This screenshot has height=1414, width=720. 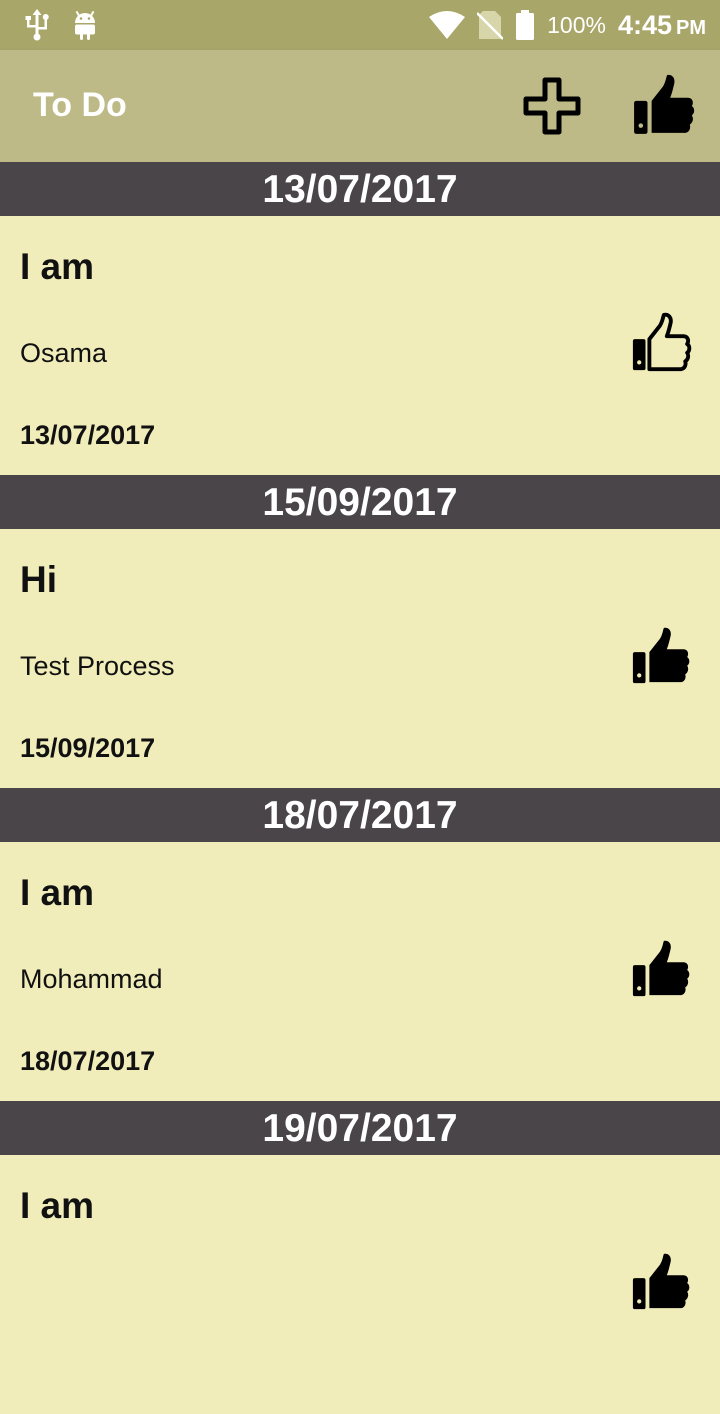 What do you see at coordinates (576, 24) in the screenshot?
I see `battery-percent: 100%` at bounding box center [576, 24].